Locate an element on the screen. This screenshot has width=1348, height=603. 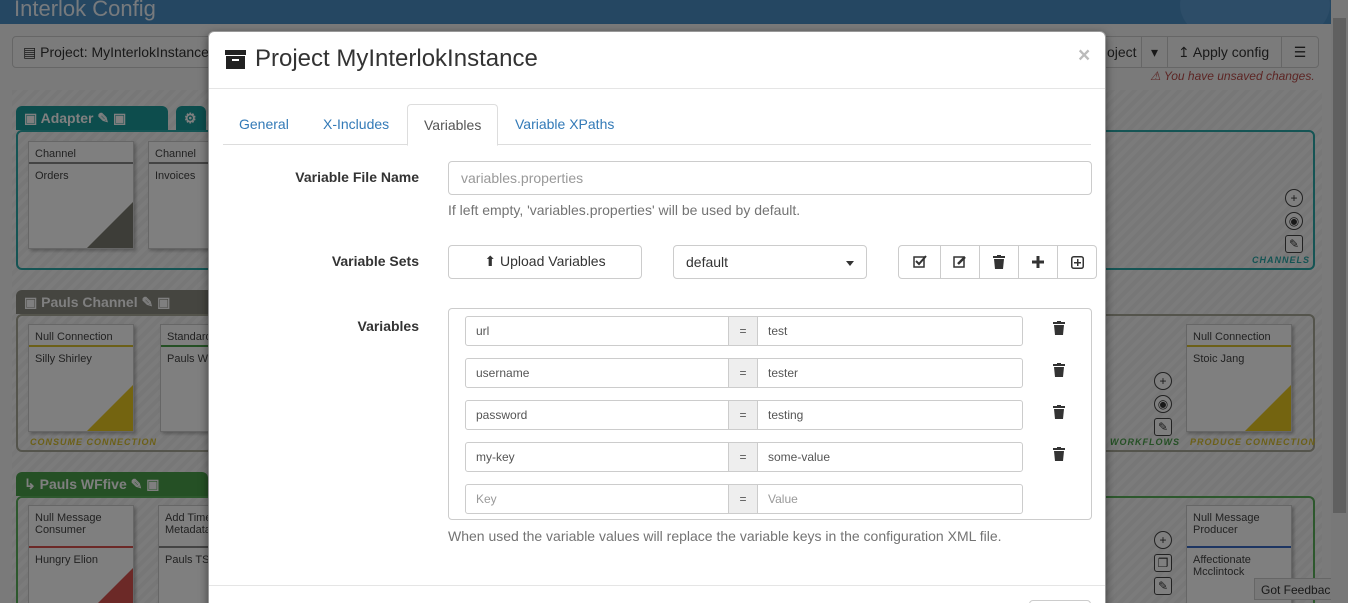
variable-set-actions is located at coordinates (997, 262).